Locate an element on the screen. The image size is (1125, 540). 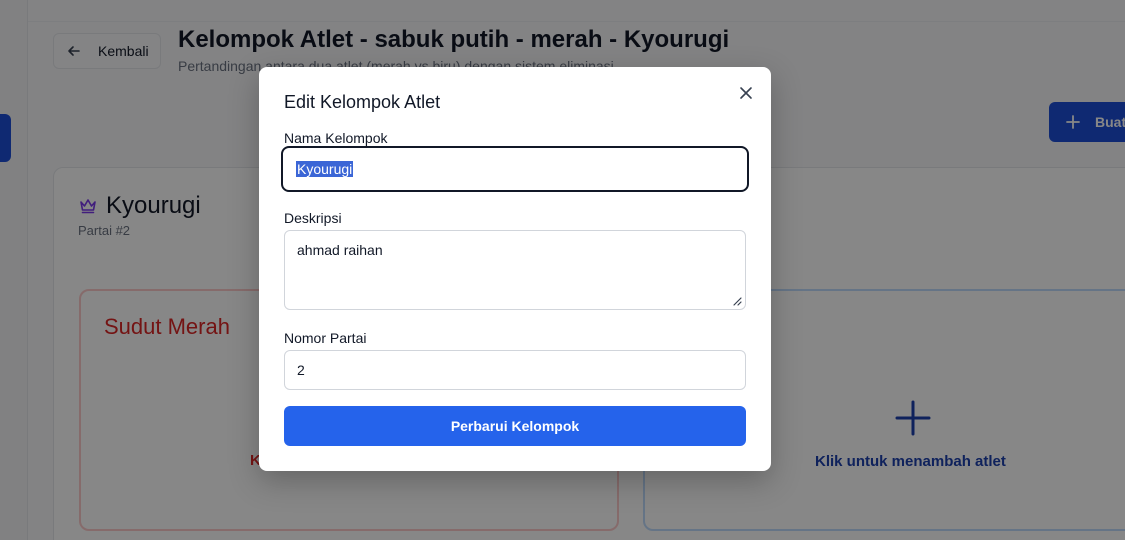
group-name-input: Kyourugi is located at coordinates (515, 169).